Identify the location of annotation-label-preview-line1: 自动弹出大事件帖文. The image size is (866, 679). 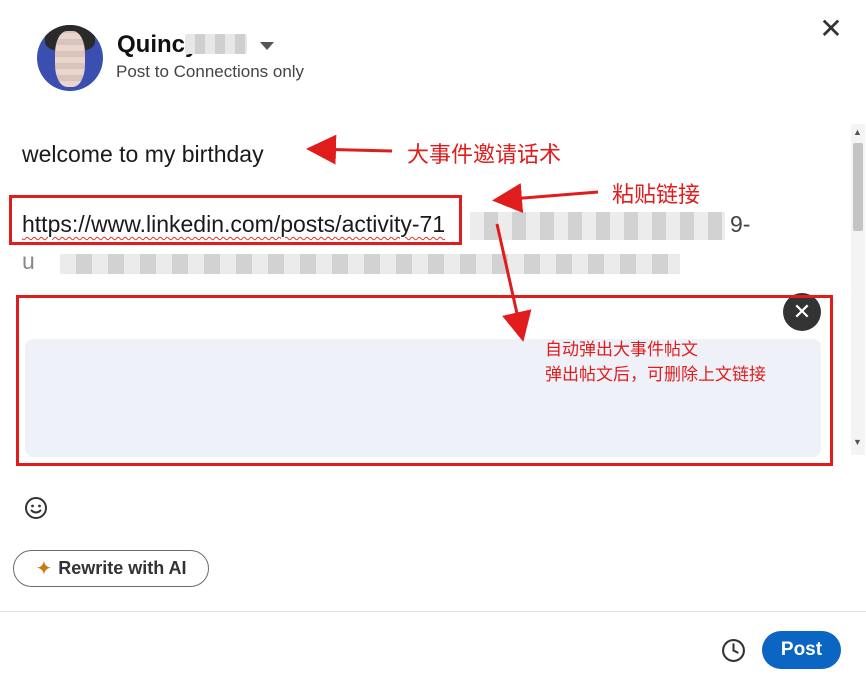
(621, 350).